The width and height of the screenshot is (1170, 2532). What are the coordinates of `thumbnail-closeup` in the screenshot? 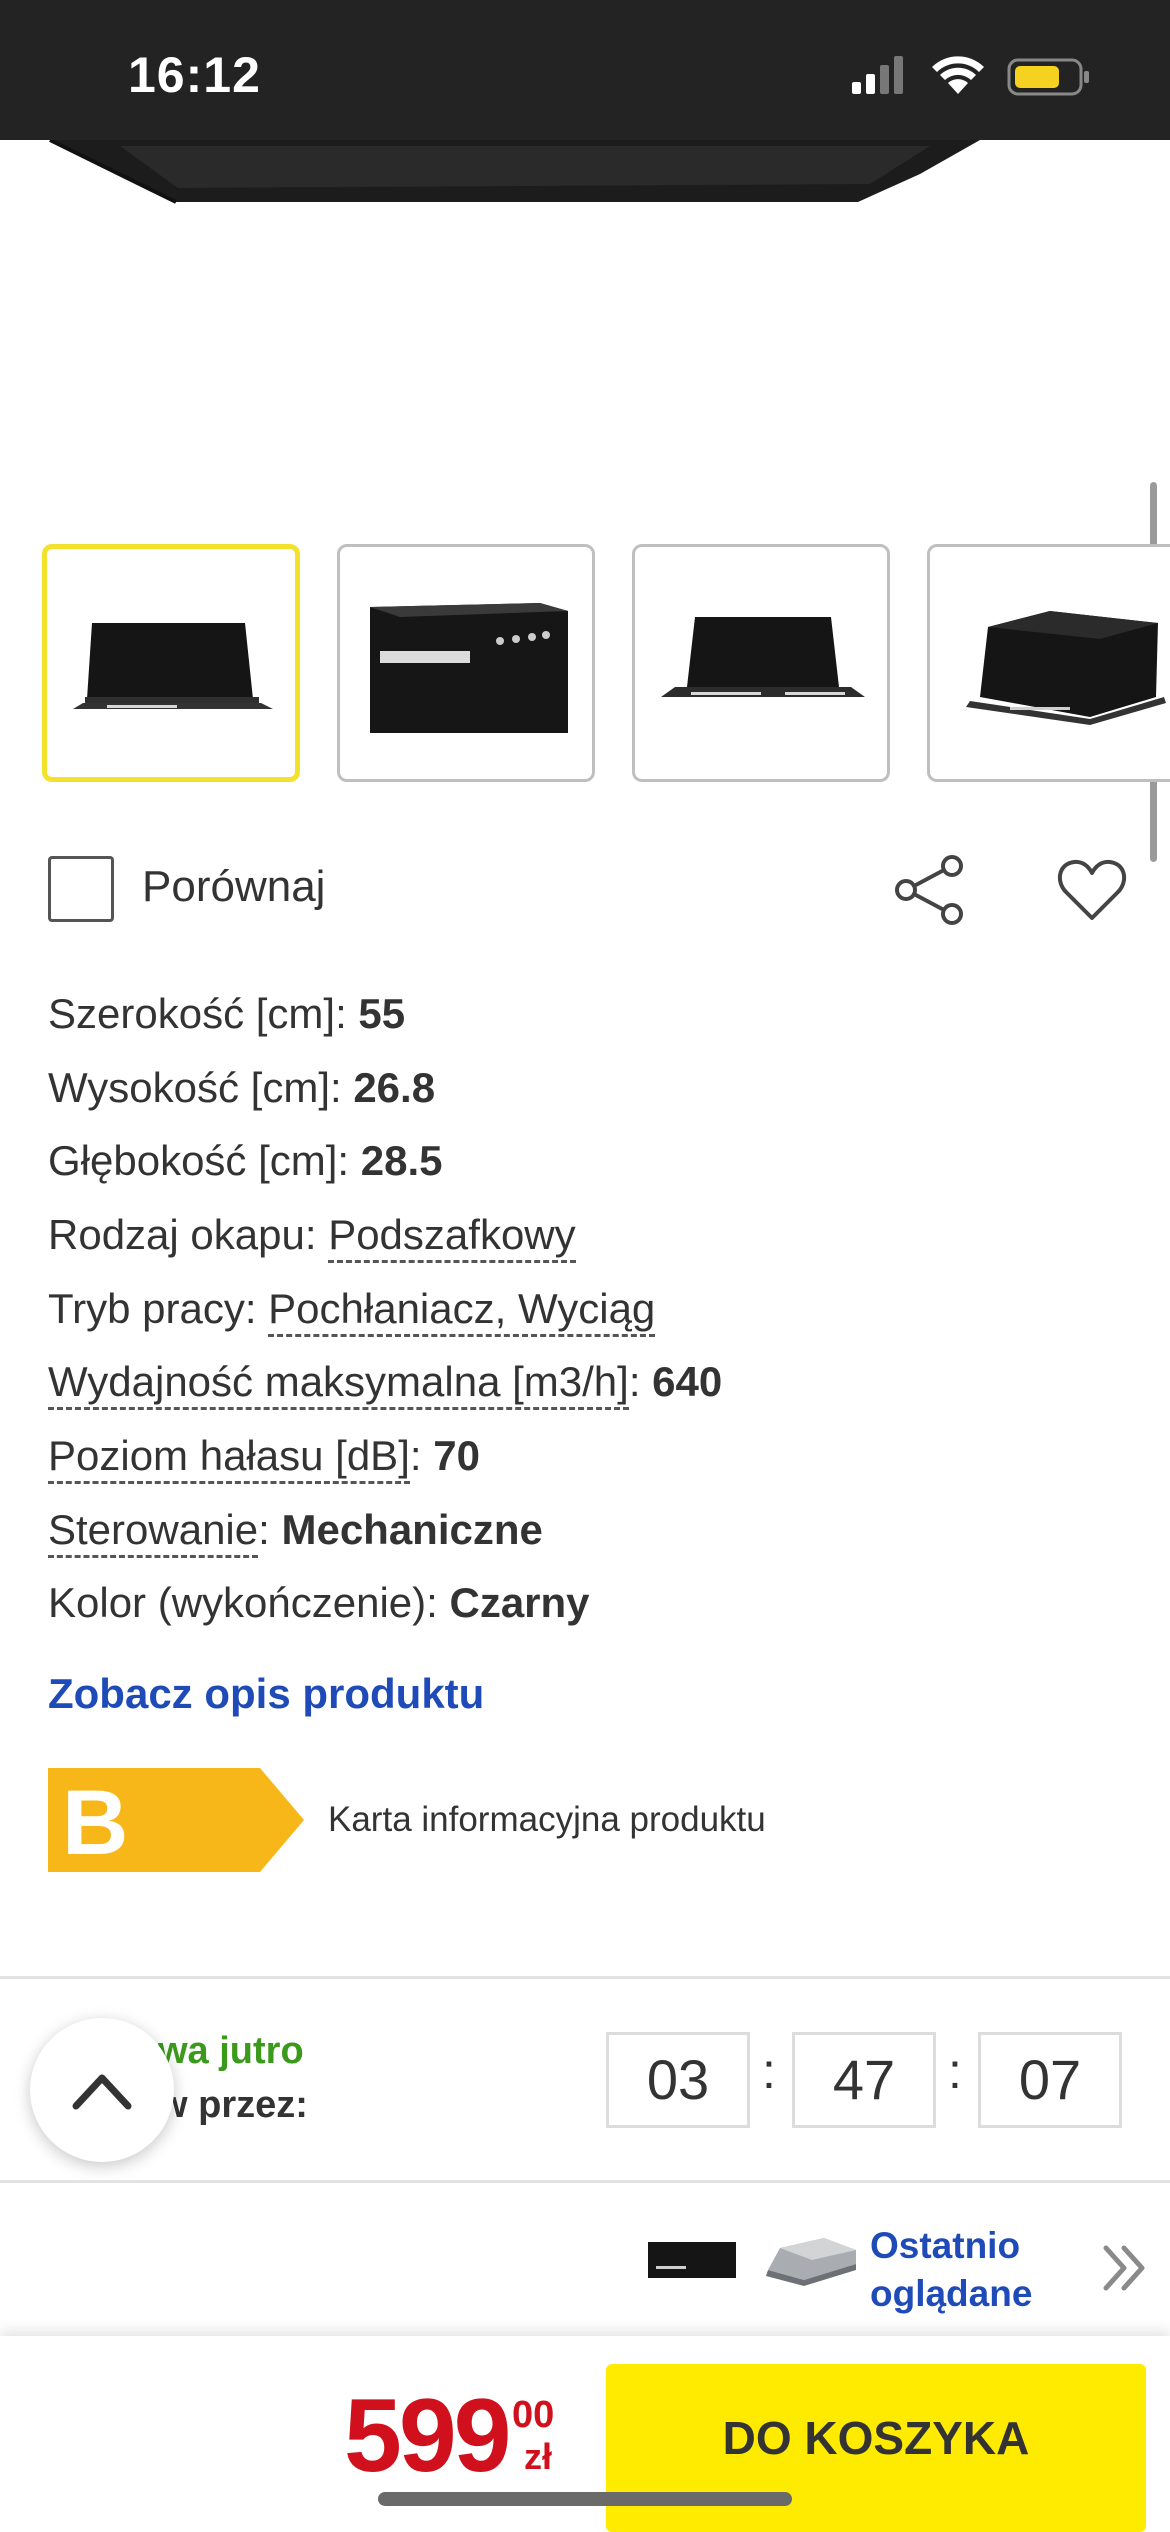 It's located at (466, 663).